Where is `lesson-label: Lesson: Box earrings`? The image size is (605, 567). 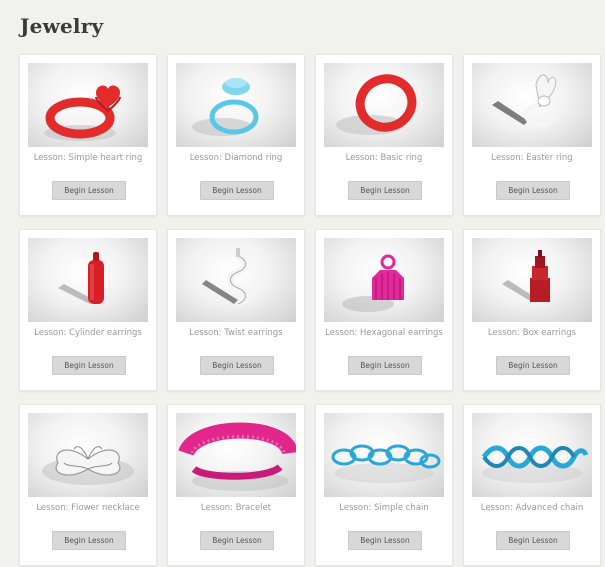
lesson-label: Lesson: Box earrings is located at coordinates (532, 333).